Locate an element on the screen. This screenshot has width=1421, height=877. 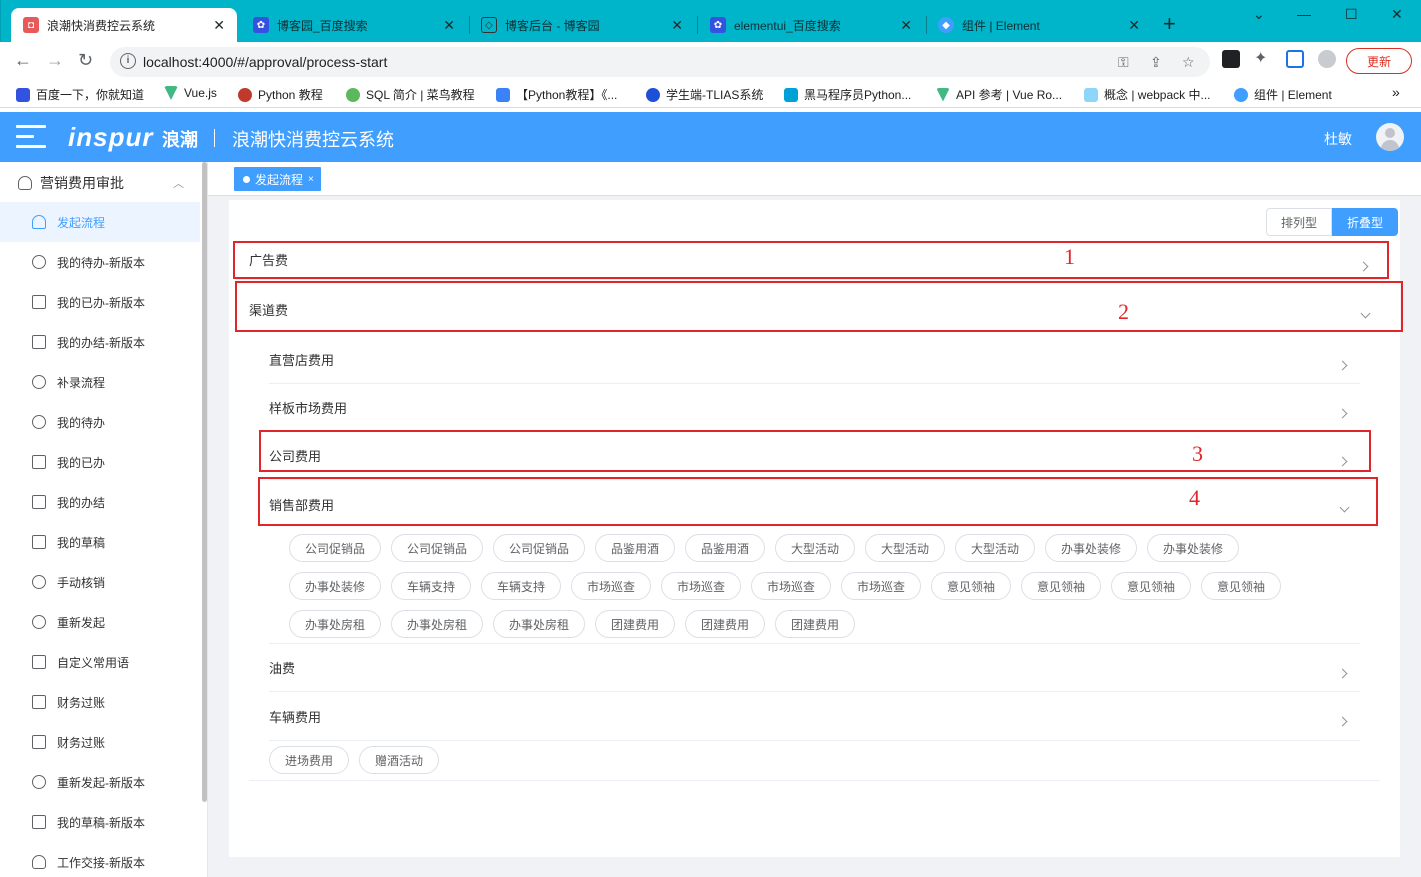
category-ad: 广告费 is located at coordinates (811, 260).